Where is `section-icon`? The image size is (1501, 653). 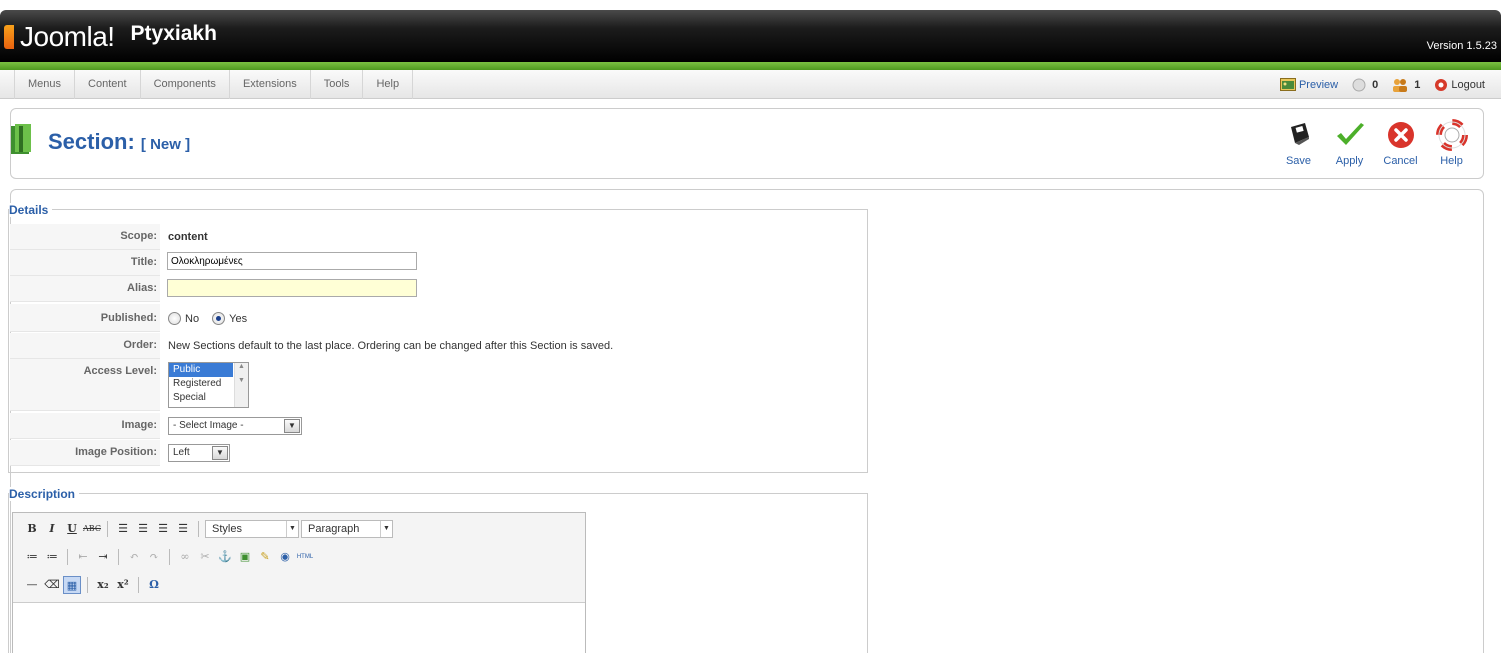
section-icon is located at coordinates (21, 139).